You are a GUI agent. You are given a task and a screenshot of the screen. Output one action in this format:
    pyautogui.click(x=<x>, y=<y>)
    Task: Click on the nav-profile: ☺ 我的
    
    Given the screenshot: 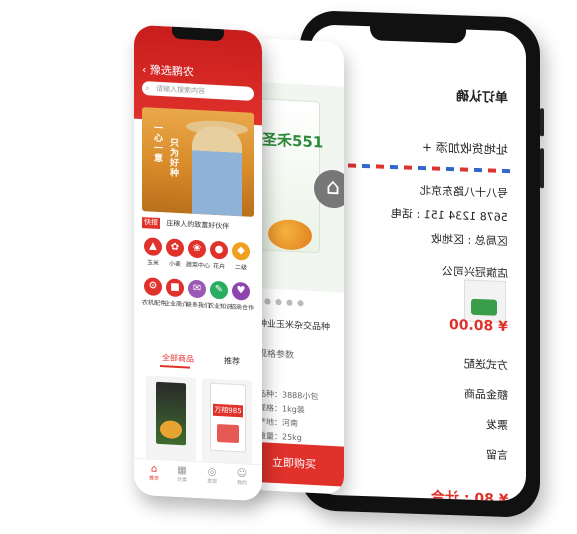 What is the action you would take?
    pyautogui.click(x=242, y=477)
    